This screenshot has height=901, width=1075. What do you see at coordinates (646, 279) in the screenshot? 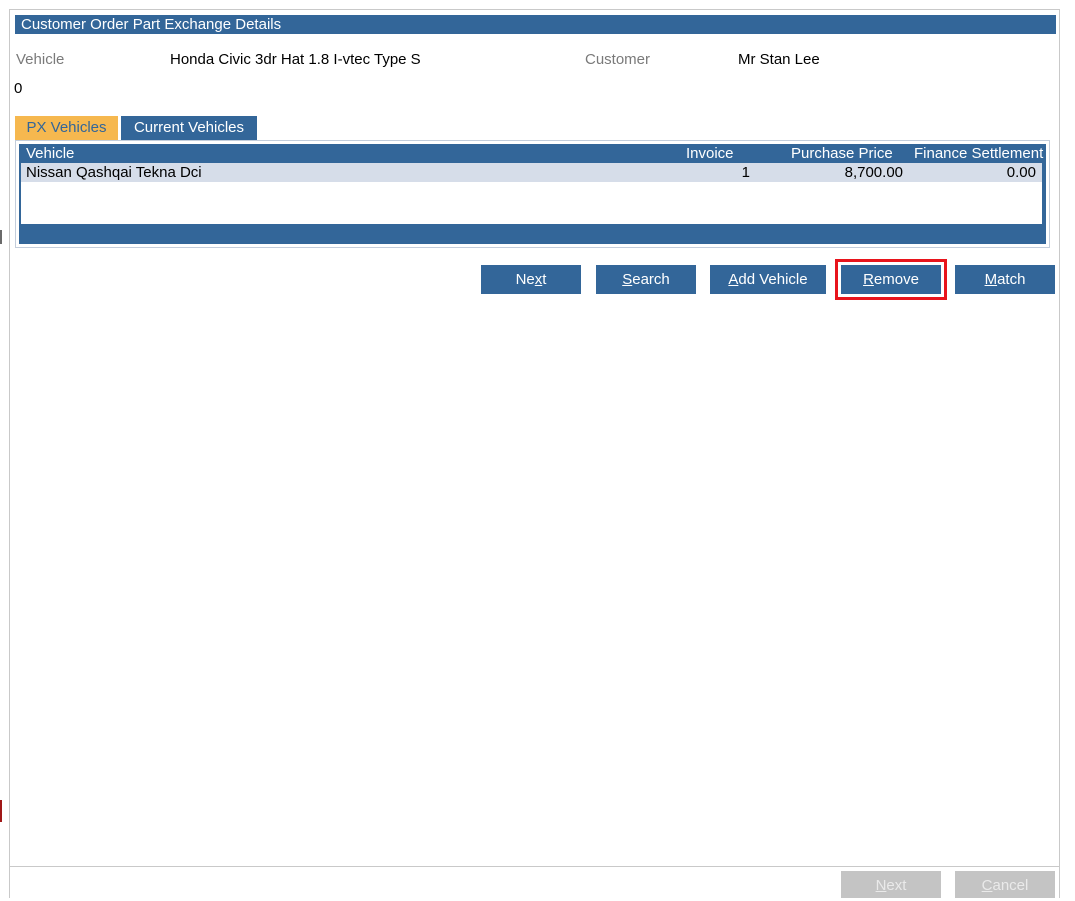
I see `search-button: Search` at bounding box center [646, 279].